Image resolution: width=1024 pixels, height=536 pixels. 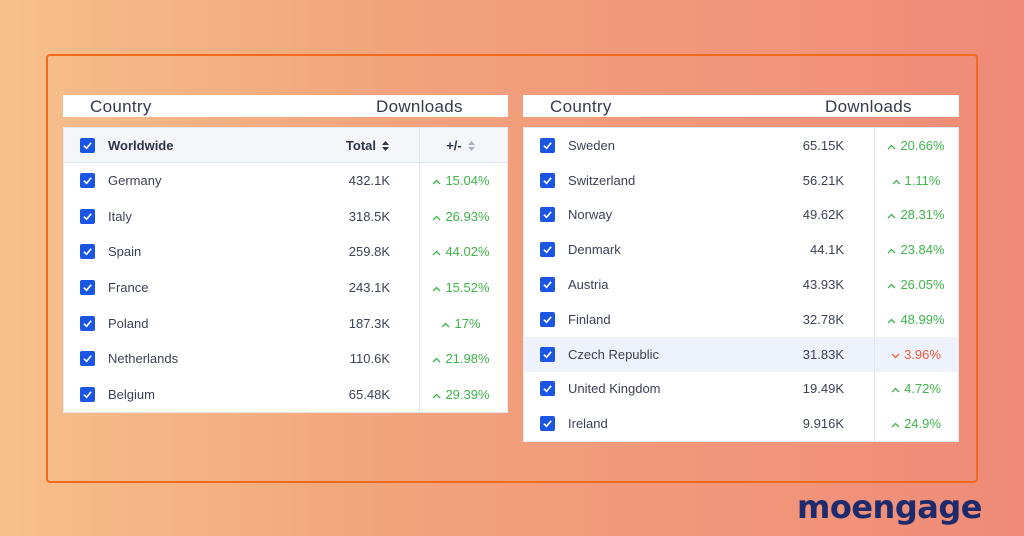 I want to click on table-row: Sweden 65.15K 20.66%, so click(x=741, y=145).